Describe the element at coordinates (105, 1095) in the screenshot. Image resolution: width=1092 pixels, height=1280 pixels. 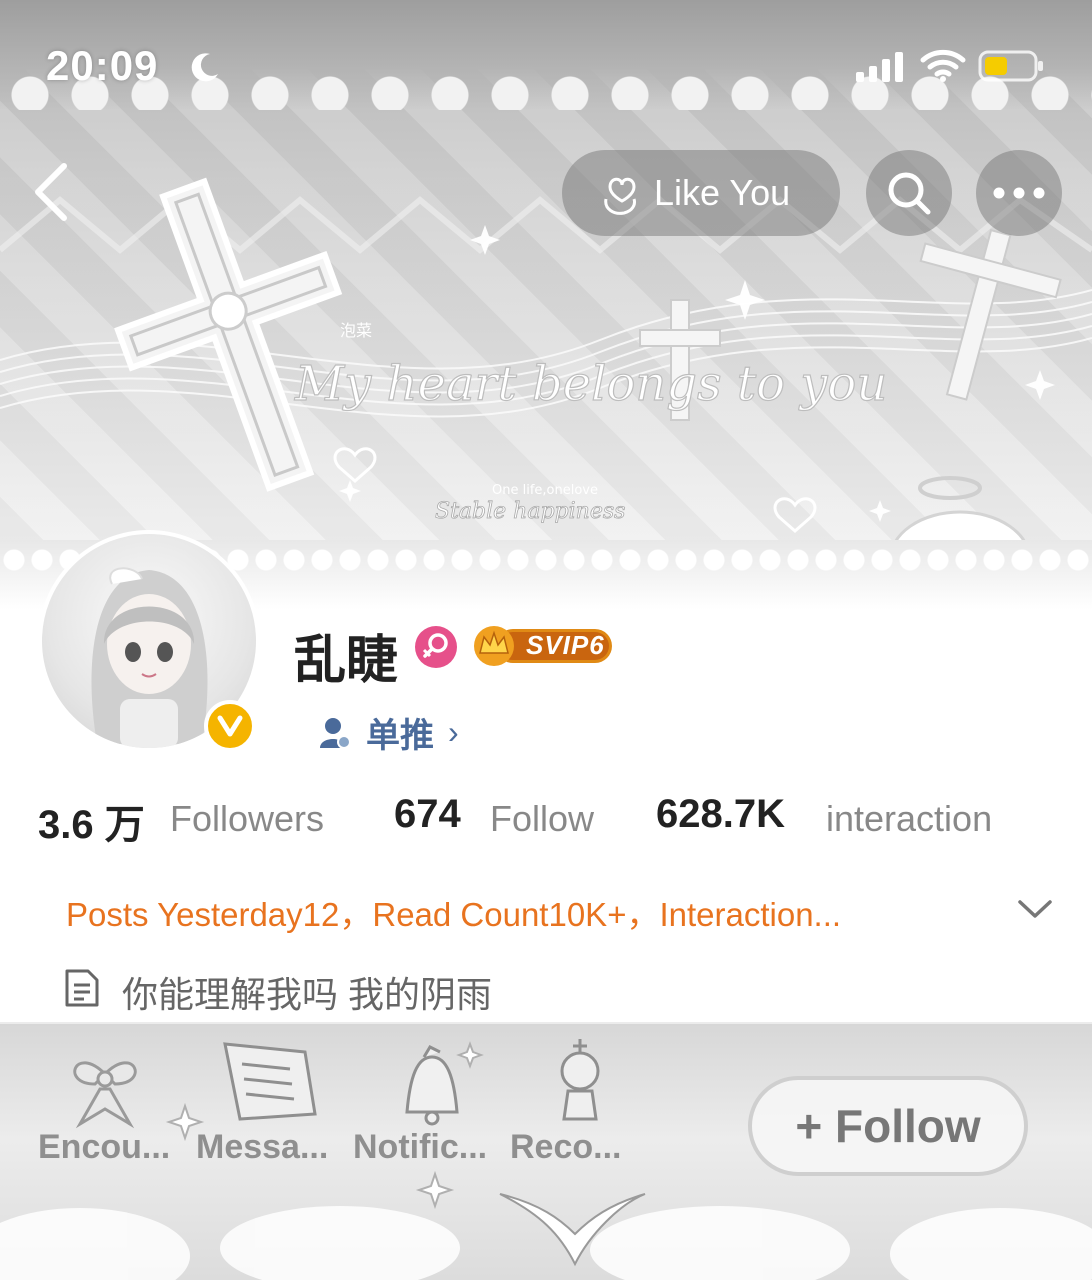
I see `bow-icon` at that location.